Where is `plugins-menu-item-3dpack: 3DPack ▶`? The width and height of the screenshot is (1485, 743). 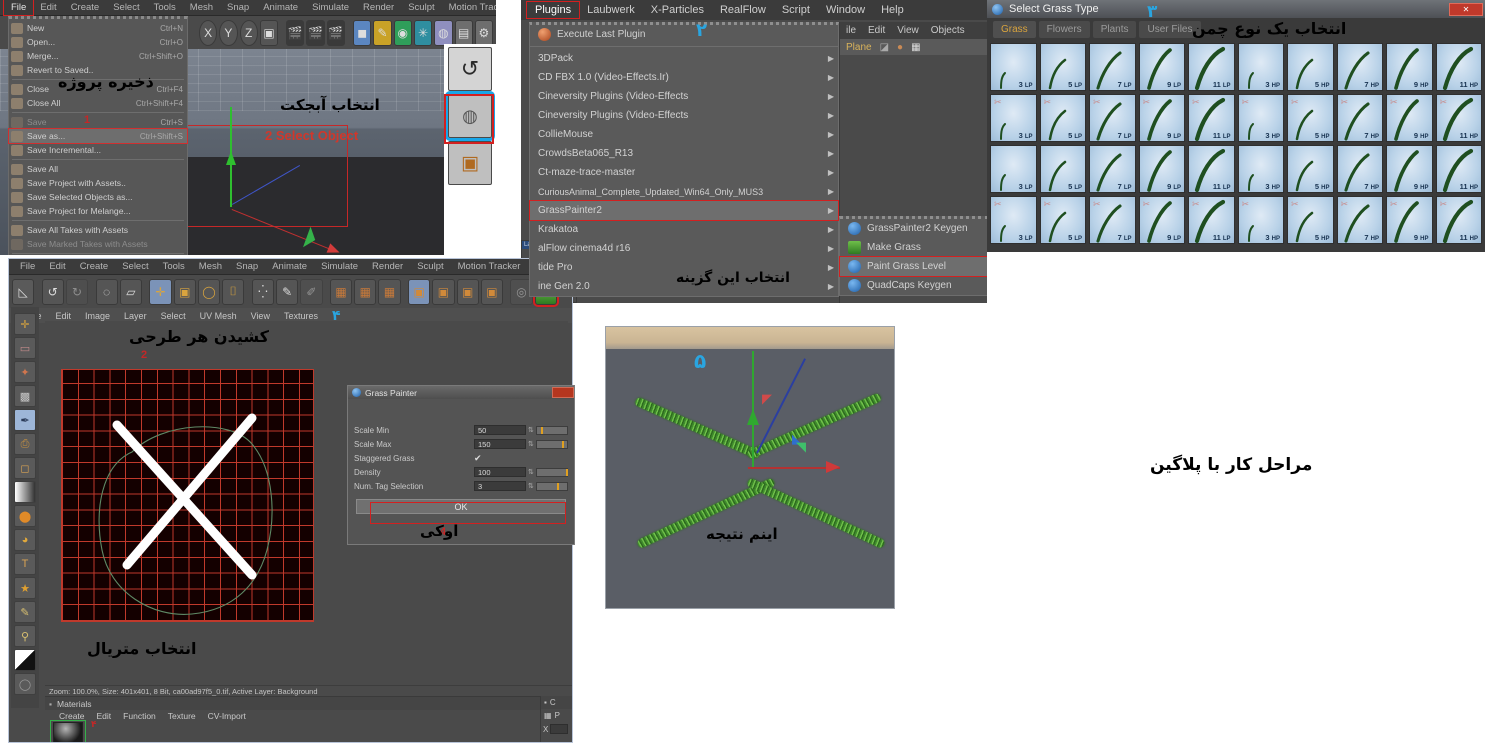
plugins-menu-item-3dpack: 3DPack ▶ is located at coordinates (684, 58).